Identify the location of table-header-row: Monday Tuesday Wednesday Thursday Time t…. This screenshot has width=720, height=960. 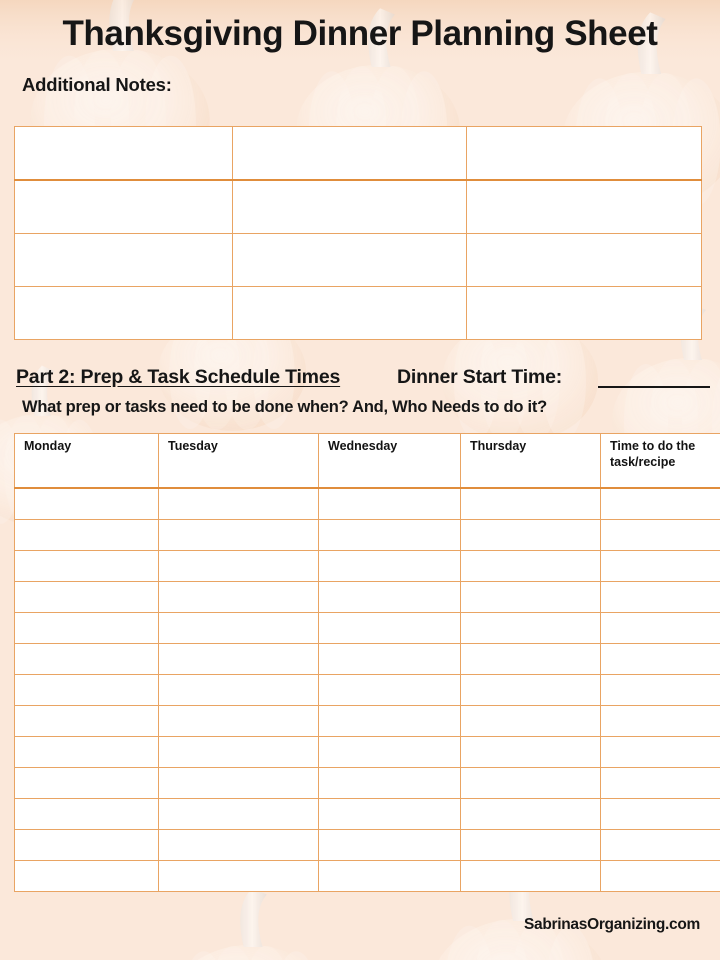
(367, 461).